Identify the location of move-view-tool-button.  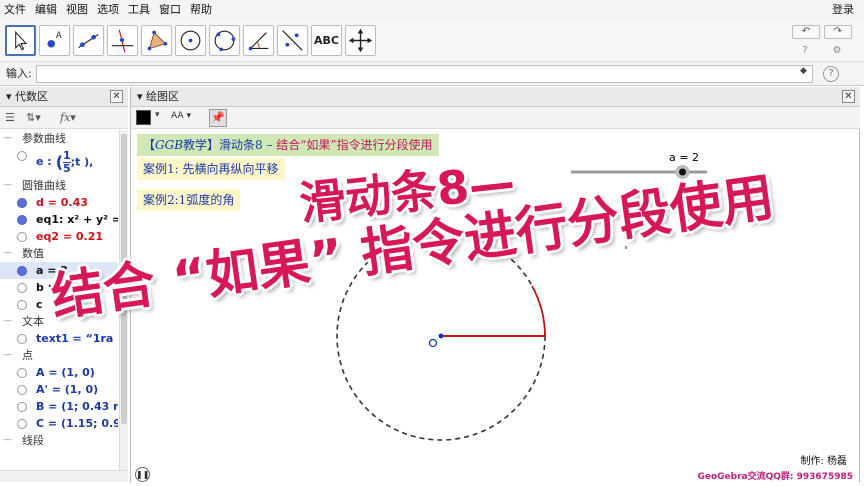
(360, 40).